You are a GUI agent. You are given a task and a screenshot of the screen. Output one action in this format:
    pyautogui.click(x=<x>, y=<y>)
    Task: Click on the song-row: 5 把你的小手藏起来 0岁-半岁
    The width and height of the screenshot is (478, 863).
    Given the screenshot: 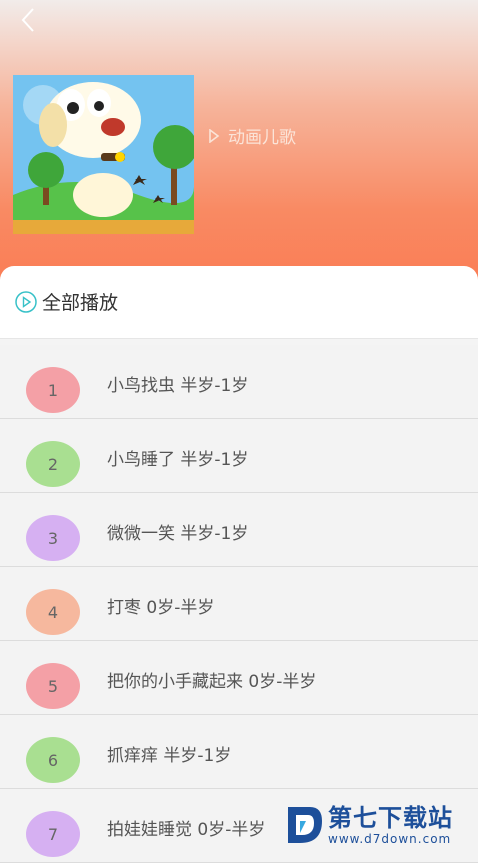 What is the action you would take?
    pyautogui.click(x=239, y=678)
    